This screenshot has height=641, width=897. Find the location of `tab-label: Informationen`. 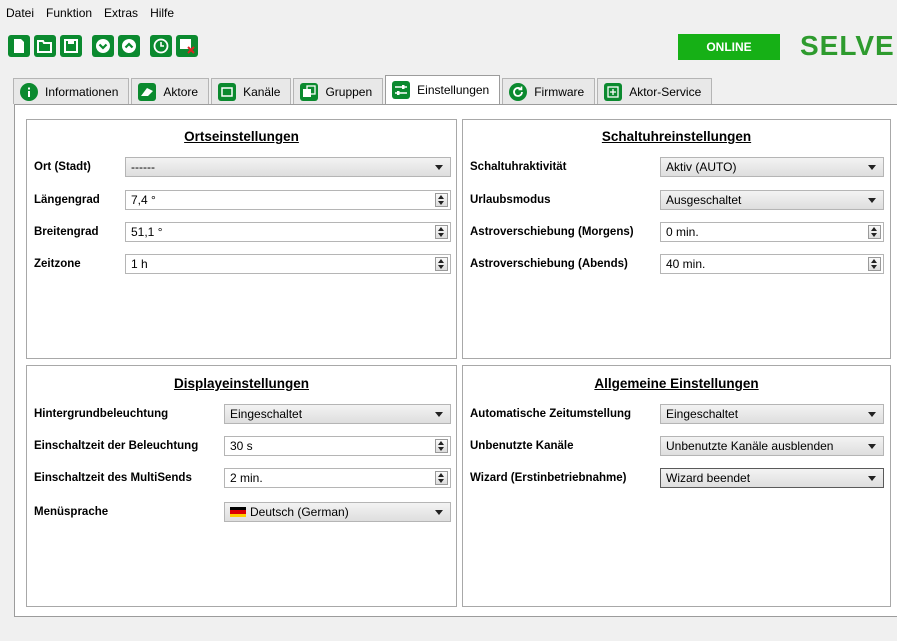

tab-label: Informationen is located at coordinates (82, 91).